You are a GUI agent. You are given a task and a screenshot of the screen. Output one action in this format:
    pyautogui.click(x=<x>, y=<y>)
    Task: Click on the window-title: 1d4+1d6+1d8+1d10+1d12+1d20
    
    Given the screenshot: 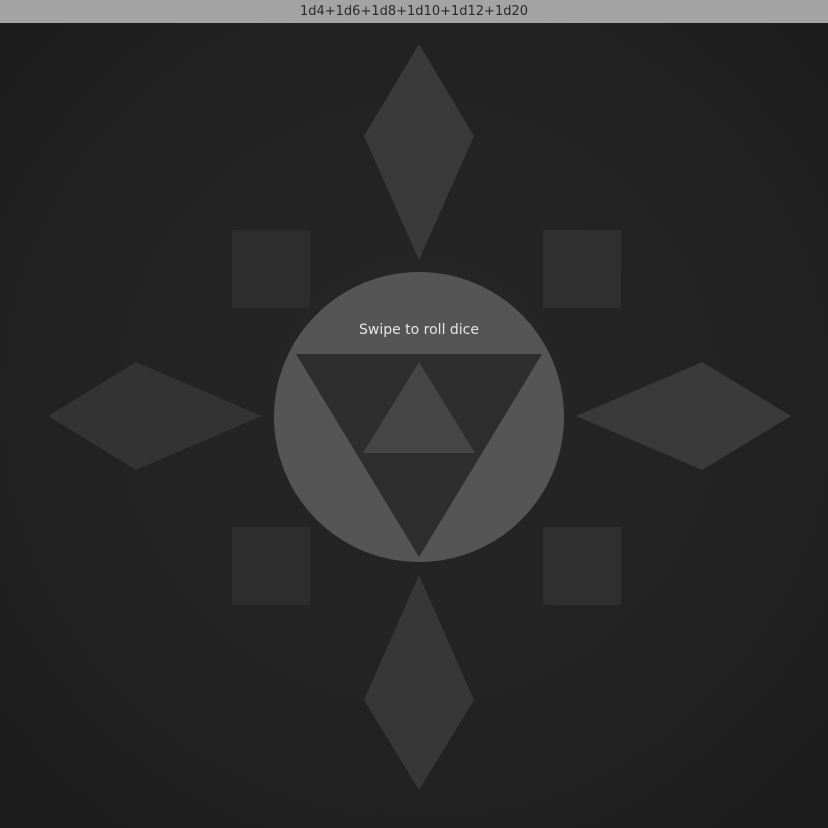 What is the action you would take?
    pyautogui.click(x=414, y=11)
    